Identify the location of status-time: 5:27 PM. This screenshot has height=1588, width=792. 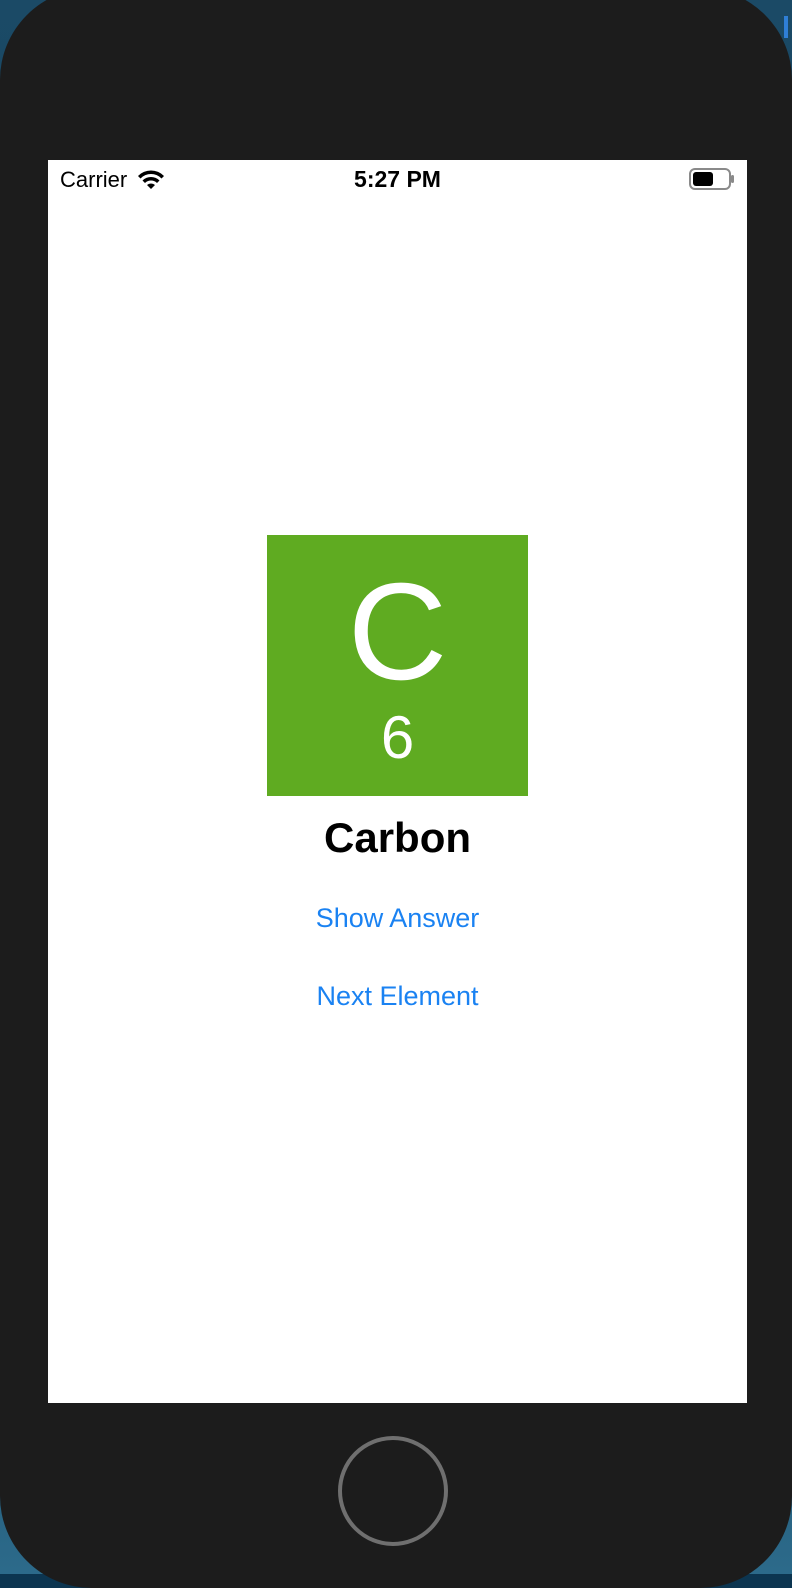
(397, 179).